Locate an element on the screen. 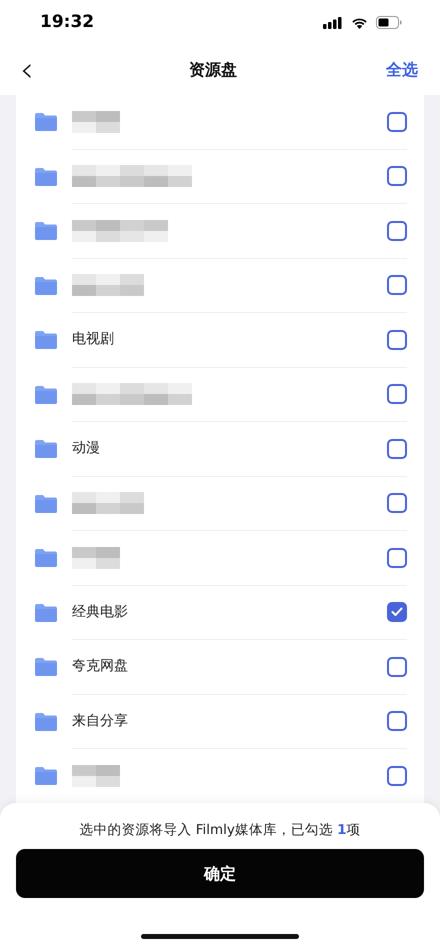 The width and height of the screenshot is (440, 952). folder-name: 来自分享 is located at coordinates (100, 721).